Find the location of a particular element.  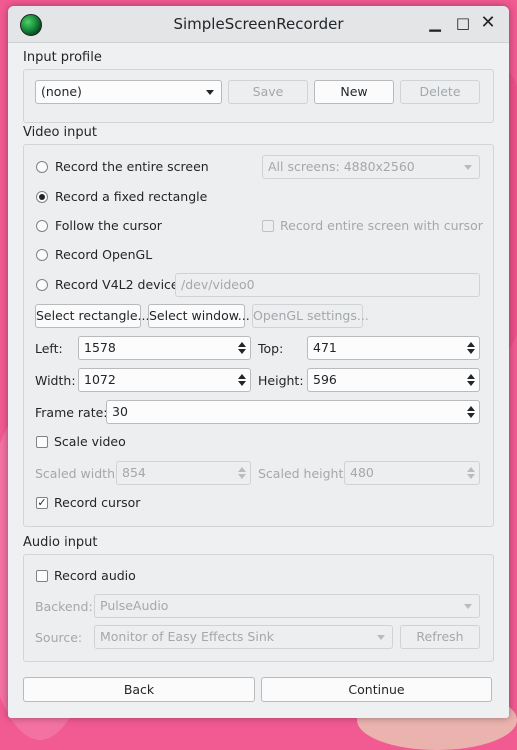

record-audio-label: Record audio is located at coordinates (95, 575).